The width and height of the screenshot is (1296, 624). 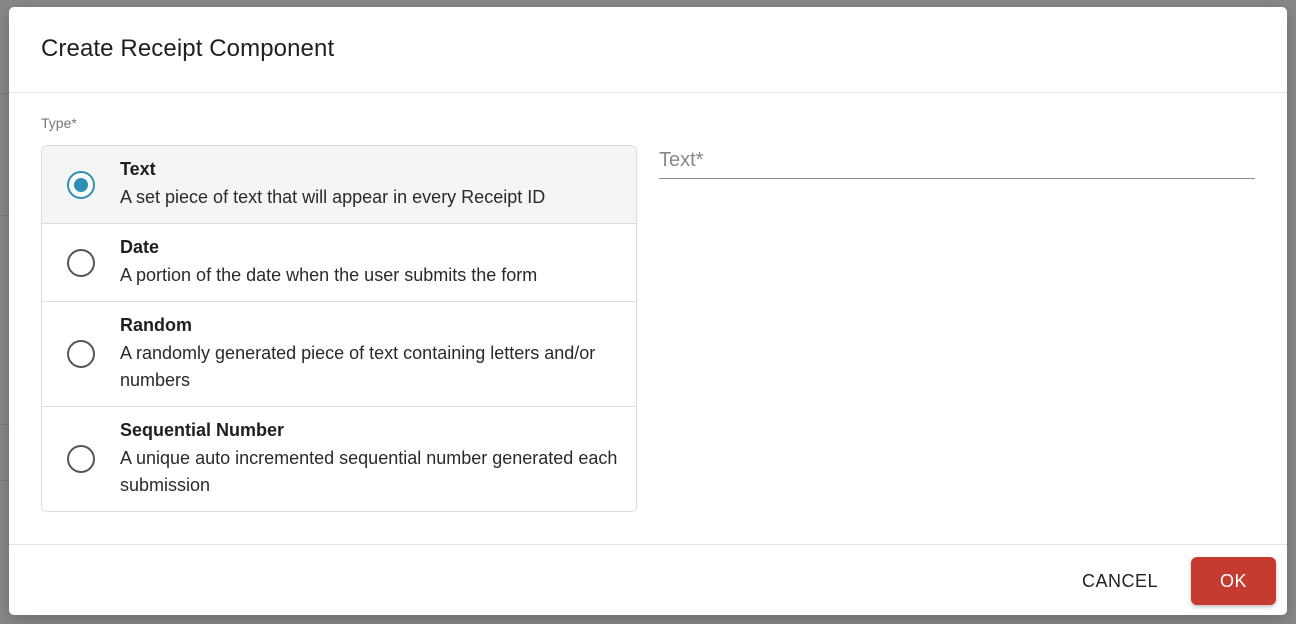 I want to click on dialog-header: Create Receipt Component, so click(x=648, y=50).